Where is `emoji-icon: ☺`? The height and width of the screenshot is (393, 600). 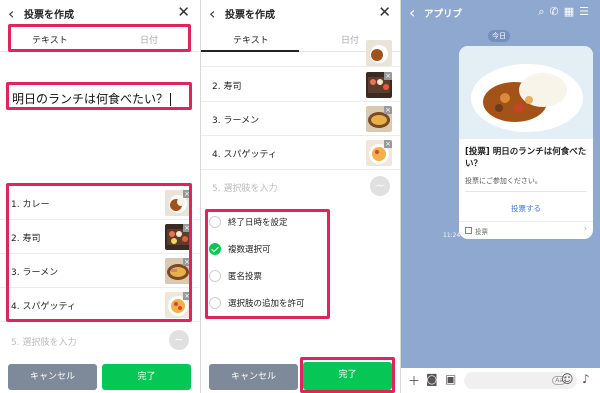
emoji-icon: ☺ is located at coordinates (567, 379).